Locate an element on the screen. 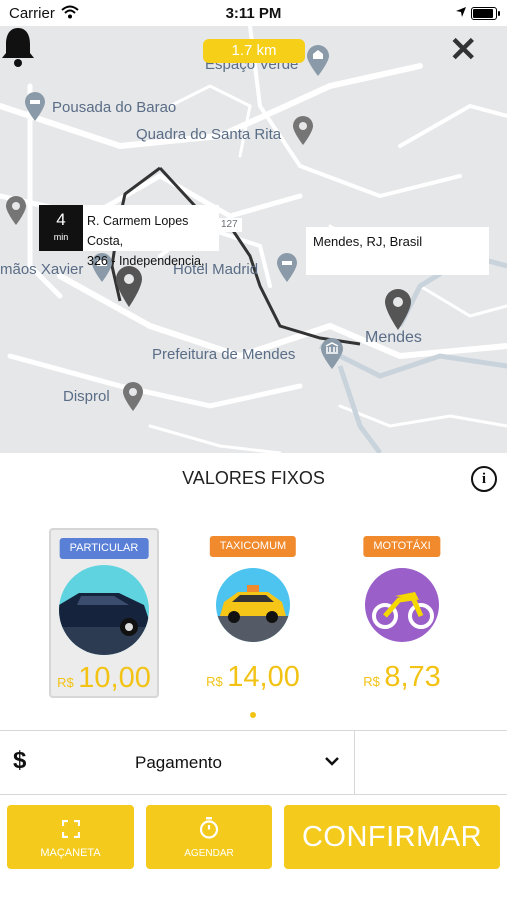  landmark-poi-icon is located at coordinates (318, 60).